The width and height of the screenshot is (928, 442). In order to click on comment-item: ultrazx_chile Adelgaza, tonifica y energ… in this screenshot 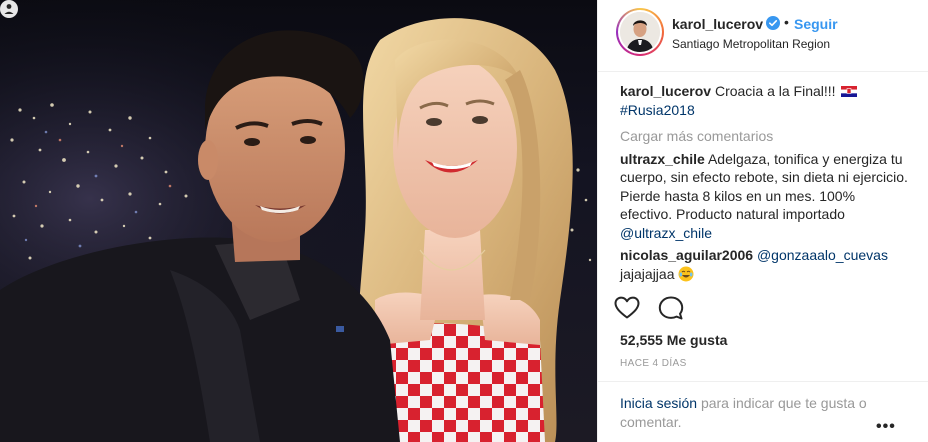, I will do `click(765, 196)`.